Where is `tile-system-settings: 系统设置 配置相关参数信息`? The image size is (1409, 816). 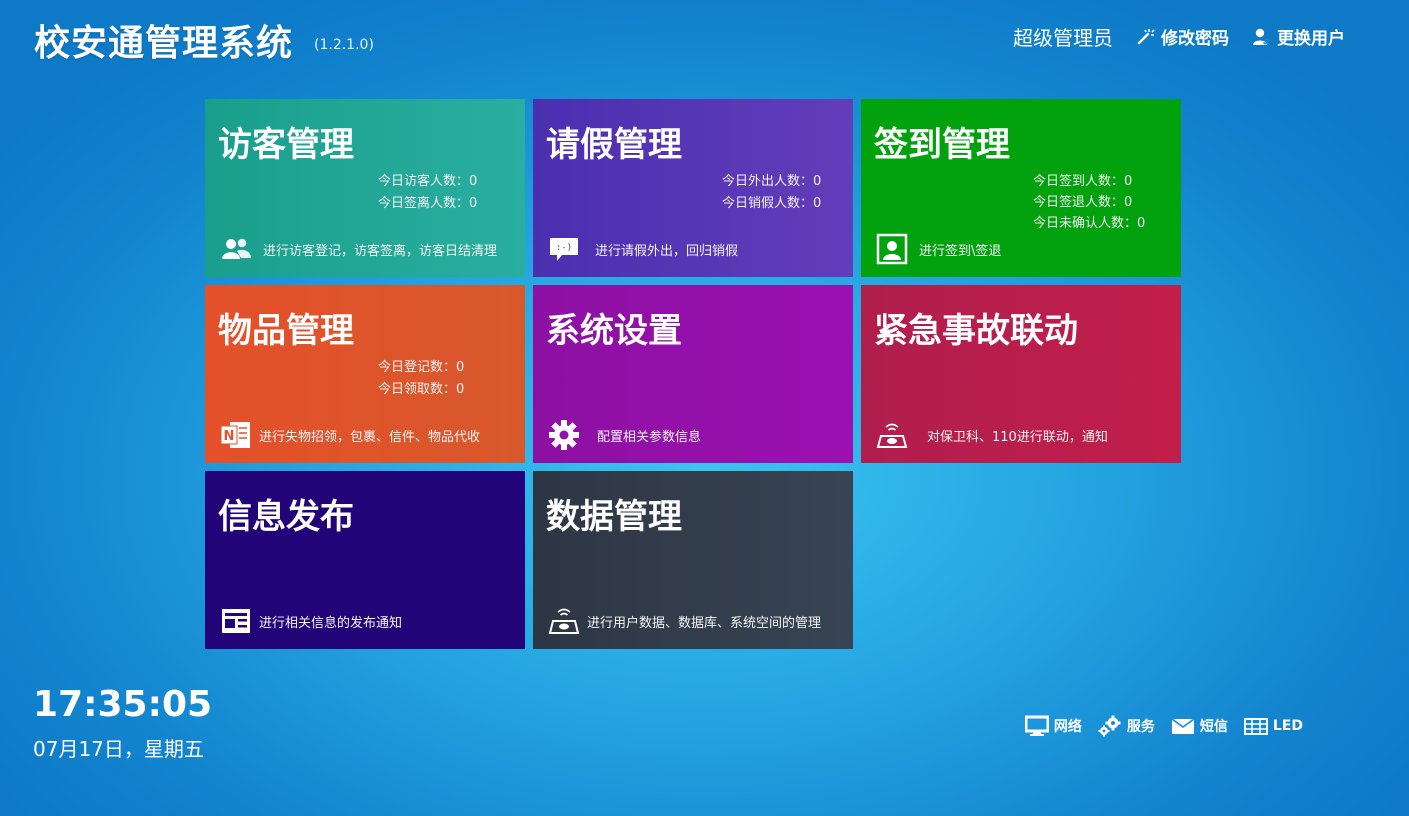
tile-system-settings: 系统设置 配置相关参数信息 is located at coordinates (693, 374).